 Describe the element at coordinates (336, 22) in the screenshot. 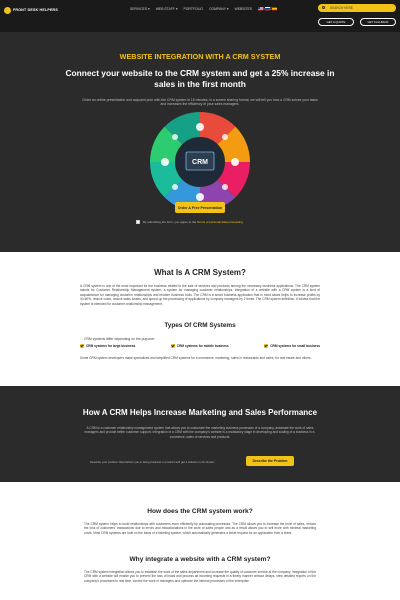

I see `get-quote-button: GET A QUOTE` at that location.